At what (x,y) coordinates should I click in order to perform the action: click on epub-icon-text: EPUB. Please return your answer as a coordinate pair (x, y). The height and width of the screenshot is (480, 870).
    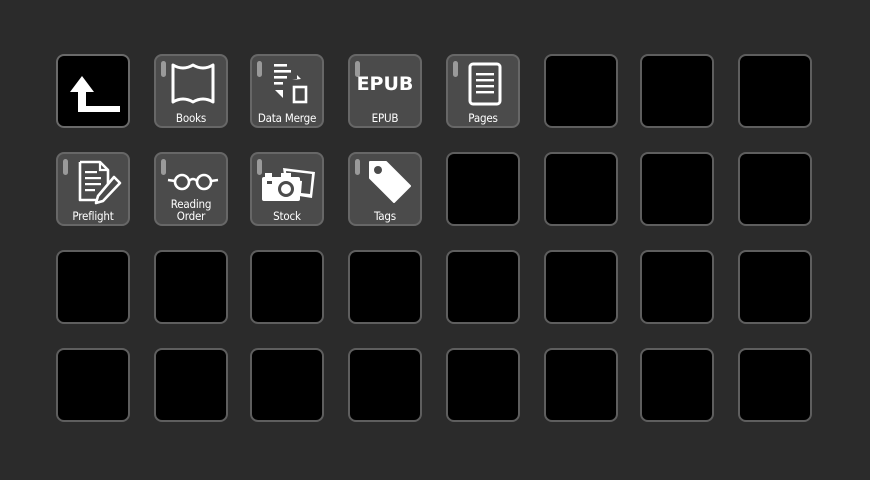
    Looking at the image, I should click on (385, 84).